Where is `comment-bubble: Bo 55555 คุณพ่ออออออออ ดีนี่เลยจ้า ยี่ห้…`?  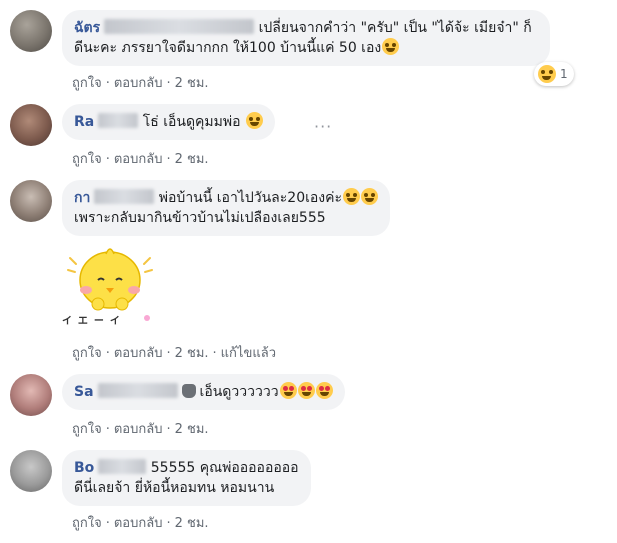 comment-bubble: Bo 55555 คุณพ่ออออออออ ดีนี่เลยจ้า ยี่ห้… is located at coordinates (186, 478).